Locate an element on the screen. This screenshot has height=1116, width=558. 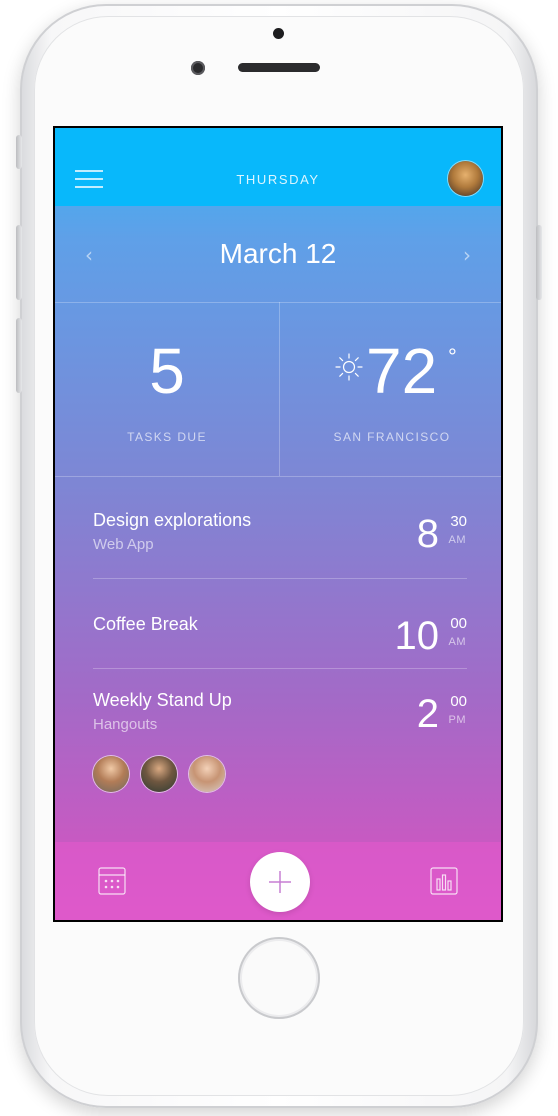
user-avatar is located at coordinates (465, 178).